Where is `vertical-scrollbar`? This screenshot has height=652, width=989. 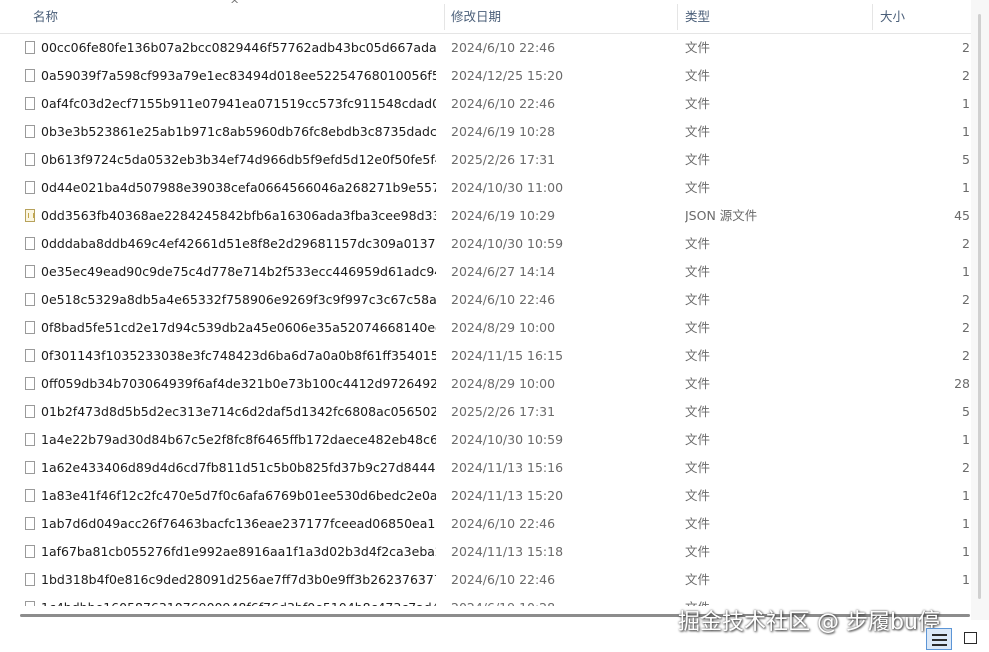 vertical-scrollbar is located at coordinates (980, 310).